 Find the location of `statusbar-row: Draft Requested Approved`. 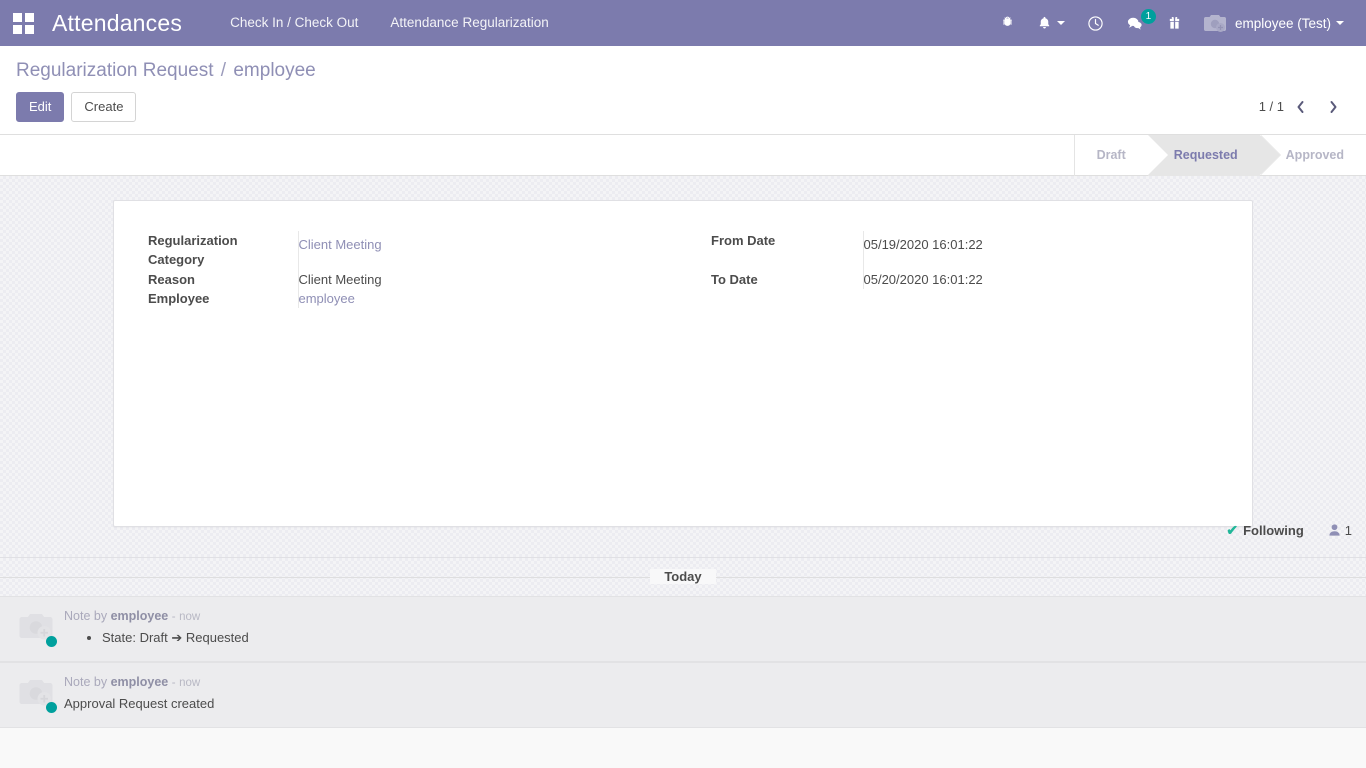

statusbar-row: Draft Requested Approved is located at coordinates (683, 155).